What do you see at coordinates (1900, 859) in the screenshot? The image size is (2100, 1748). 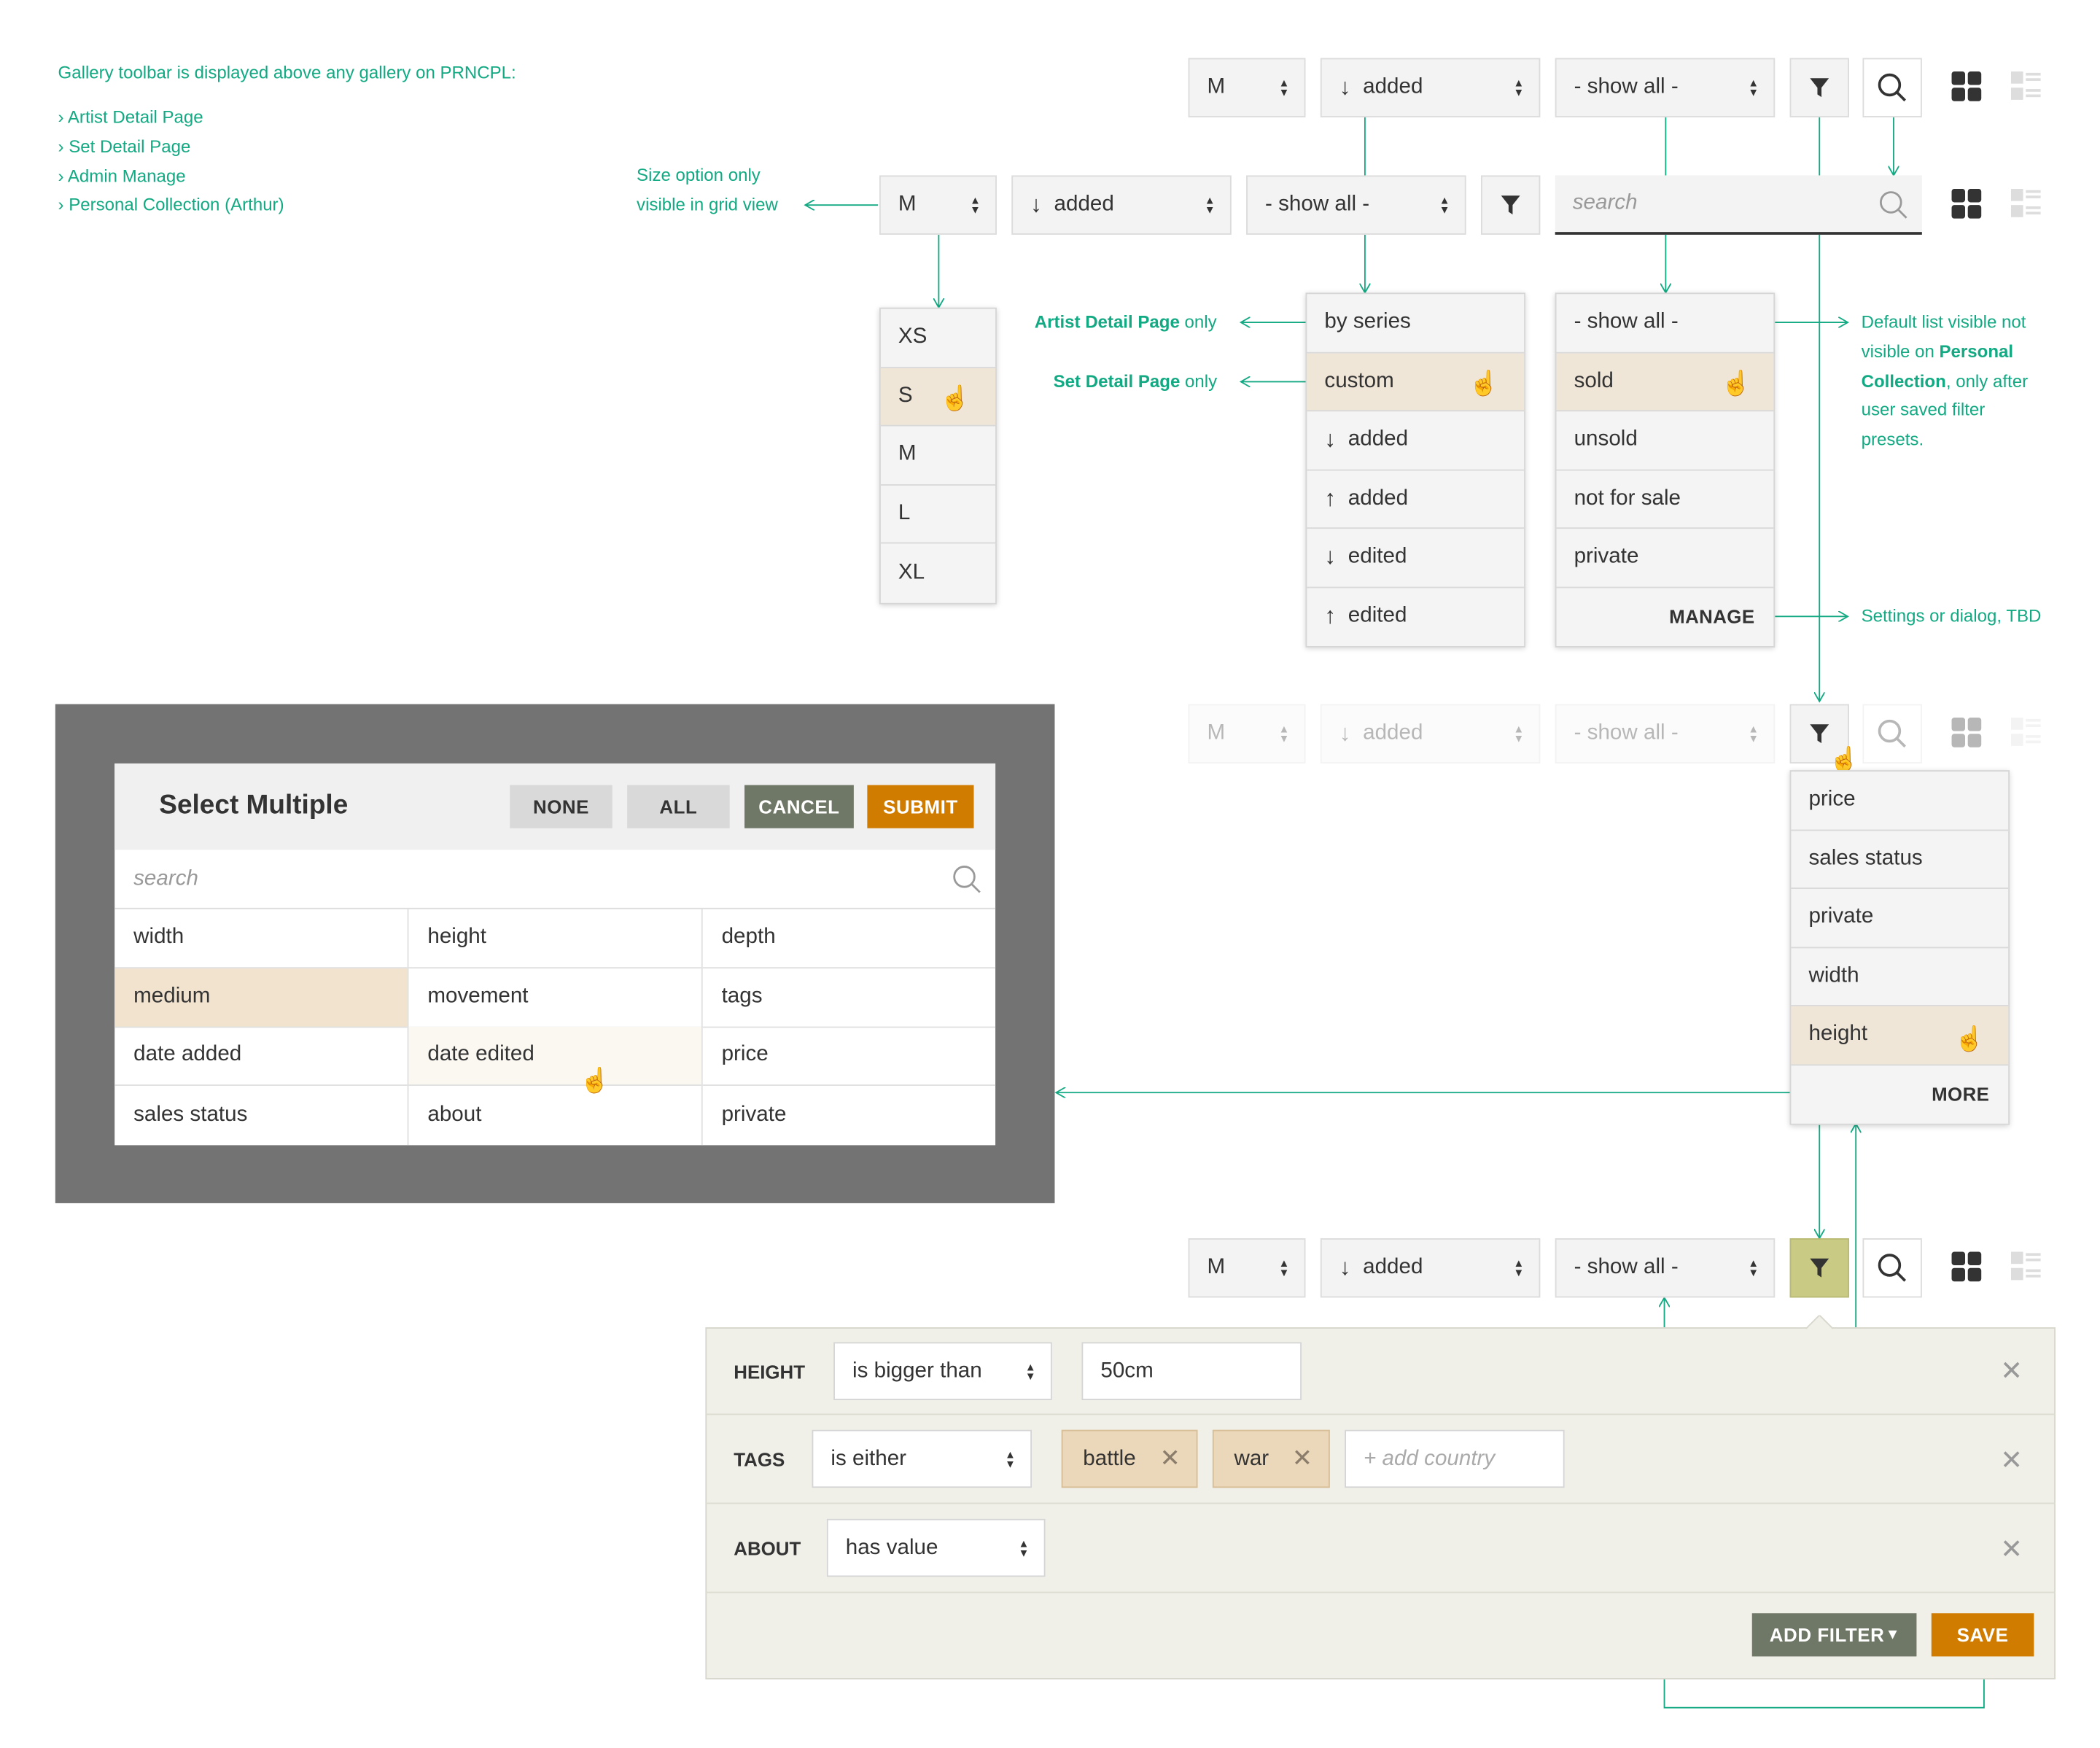 I see `filter-option-sales-status: sales status` at bounding box center [1900, 859].